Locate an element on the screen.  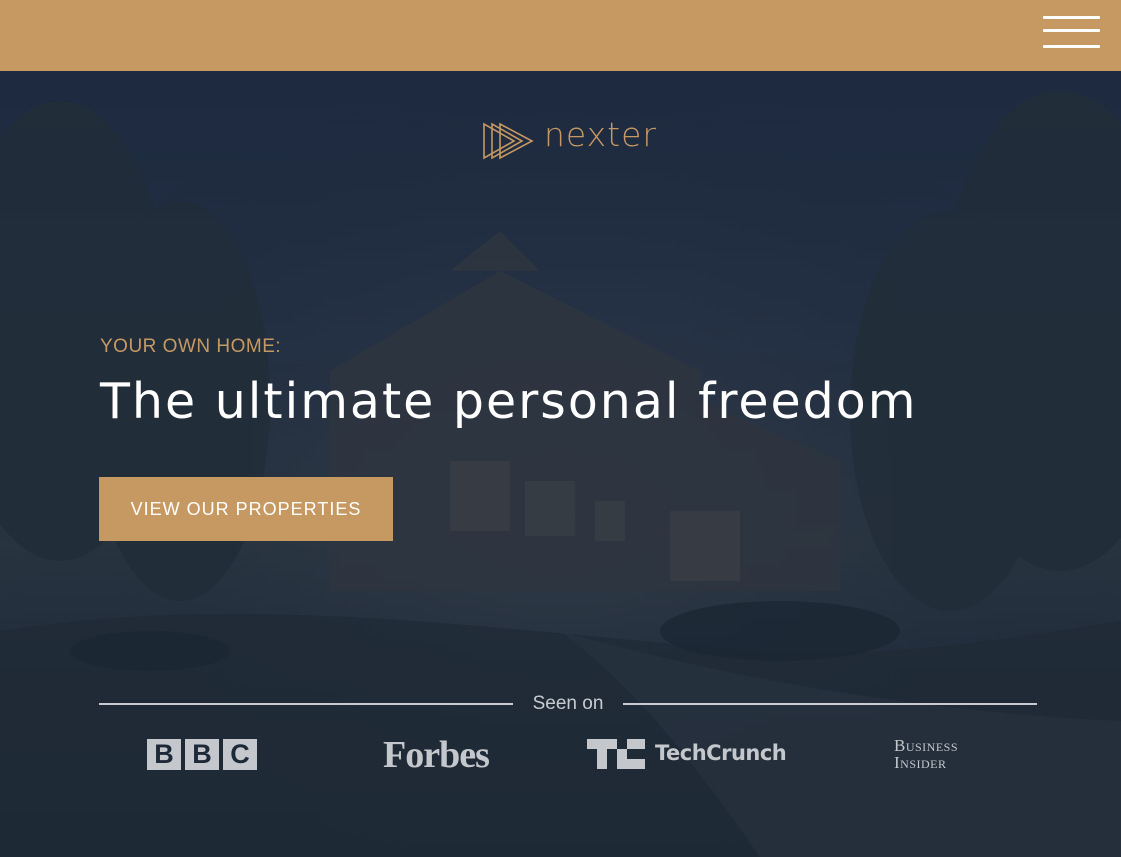
forbes-logo: Forbes is located at coordinates (436, 755).